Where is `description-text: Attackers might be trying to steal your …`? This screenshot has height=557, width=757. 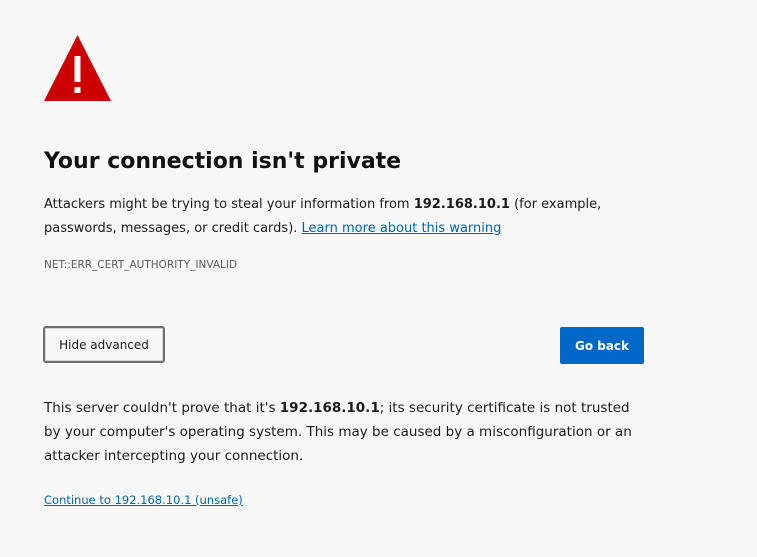
description-text: Attackers might be trying to steal your … is located at coordinates (229, 204).